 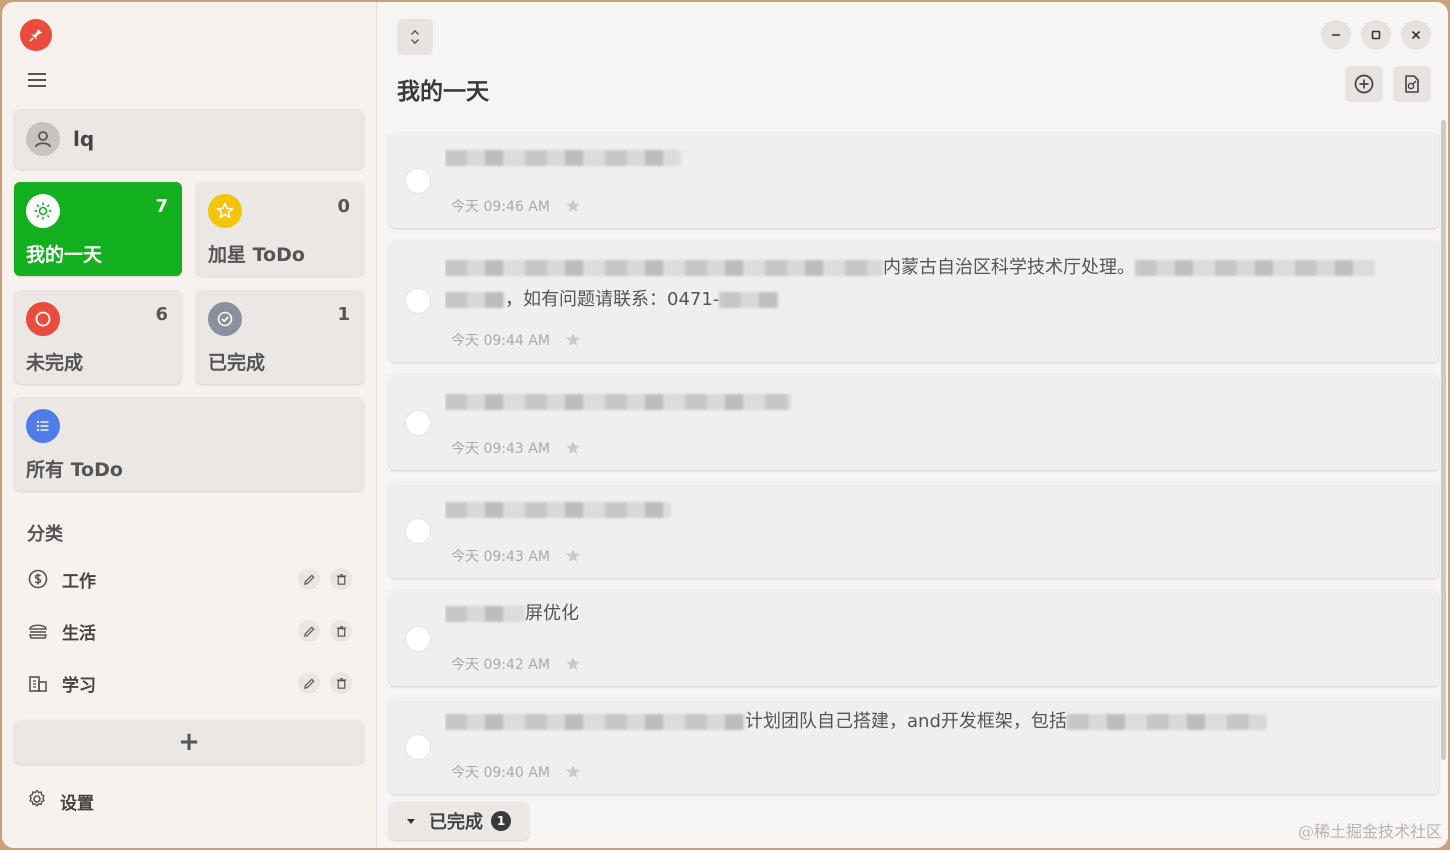 I want to click on plus-circle-icon, so click(x=1364, y=84).